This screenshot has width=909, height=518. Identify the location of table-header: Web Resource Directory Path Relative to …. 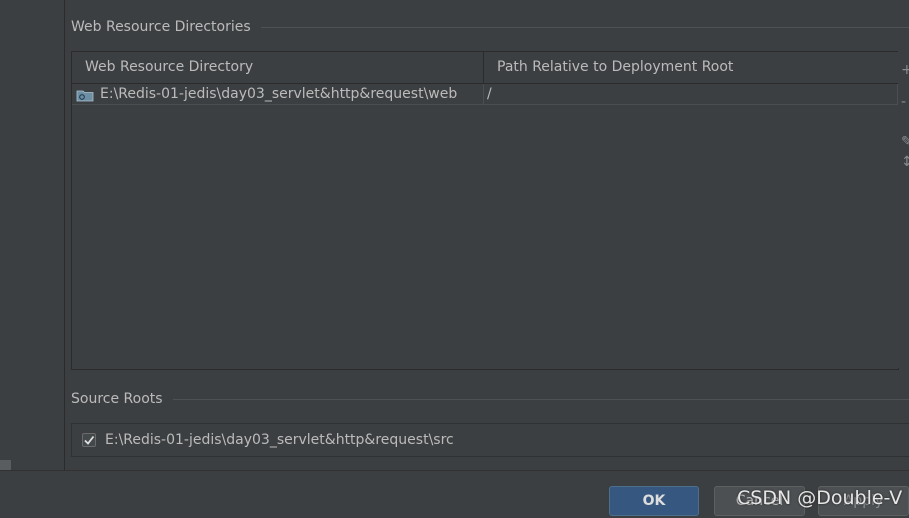
(485, 68).